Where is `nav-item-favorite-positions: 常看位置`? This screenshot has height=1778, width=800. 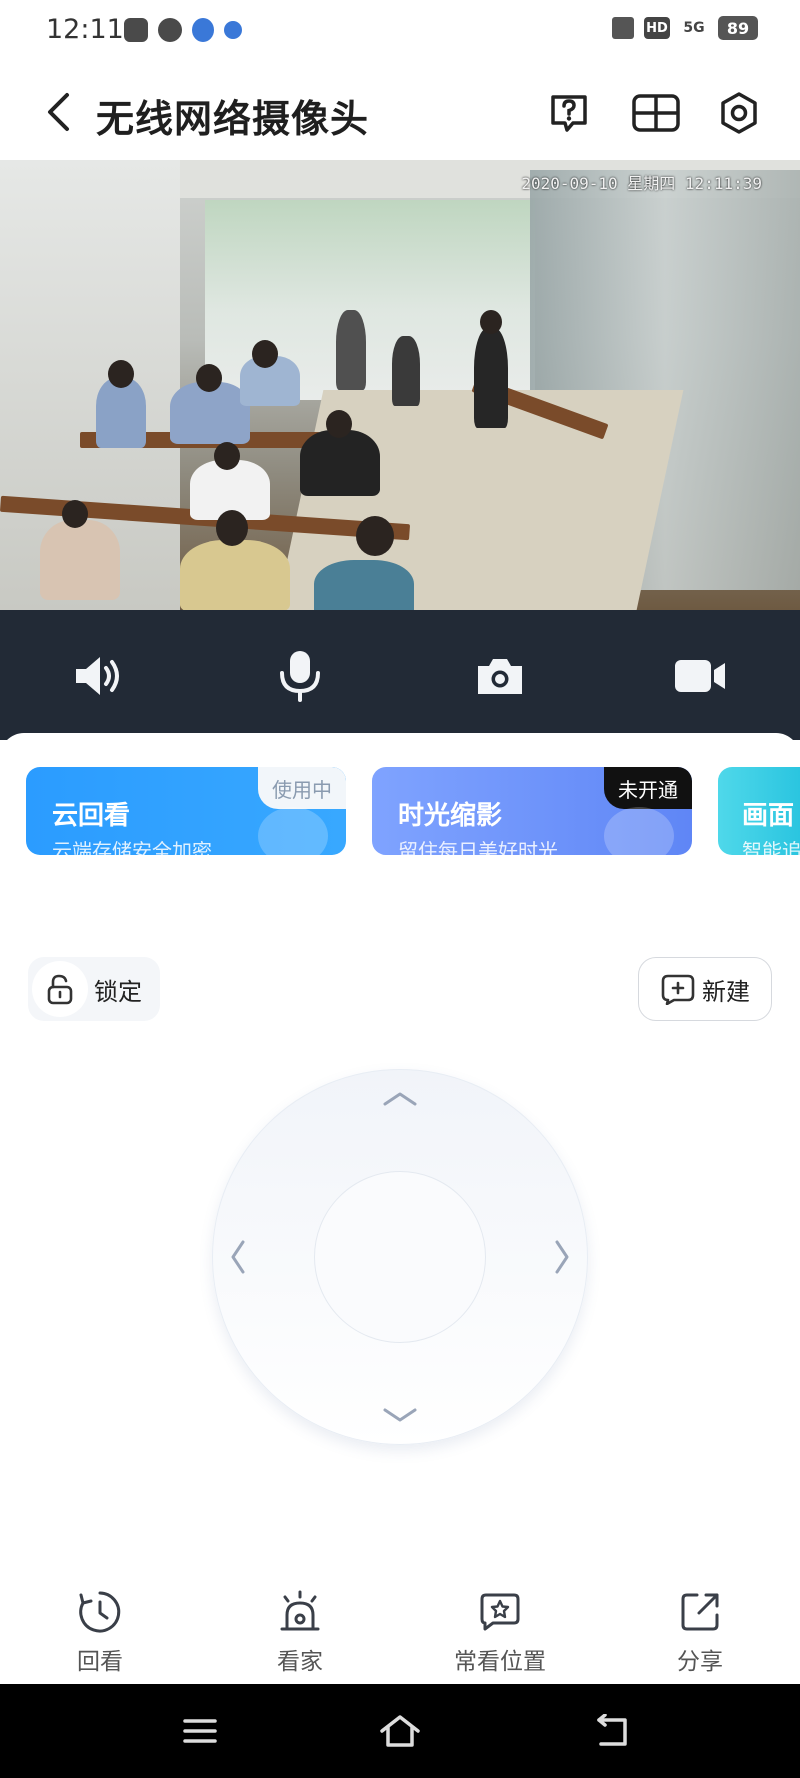
nav-item-favorite-positions: 常看位置 is located at coordinates (500, 1636).